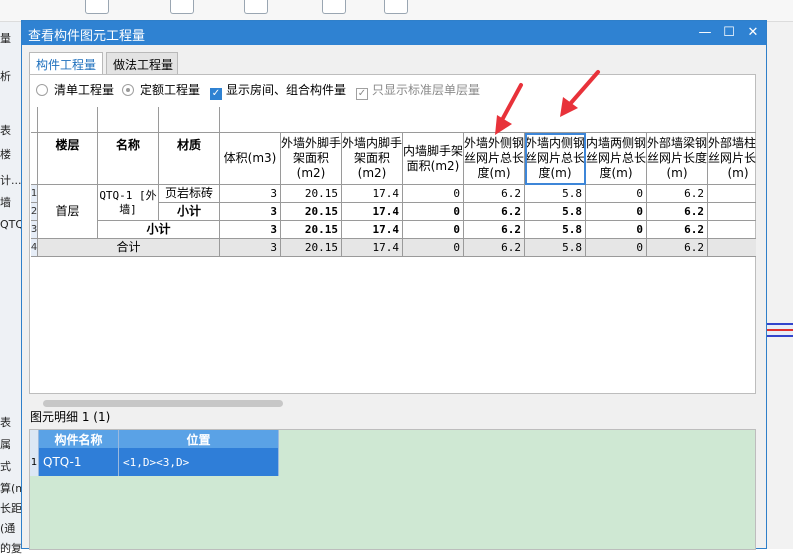 This screenshot has width=793, height=556. I want to click on left-fragment: 墙, so click(11, 202).